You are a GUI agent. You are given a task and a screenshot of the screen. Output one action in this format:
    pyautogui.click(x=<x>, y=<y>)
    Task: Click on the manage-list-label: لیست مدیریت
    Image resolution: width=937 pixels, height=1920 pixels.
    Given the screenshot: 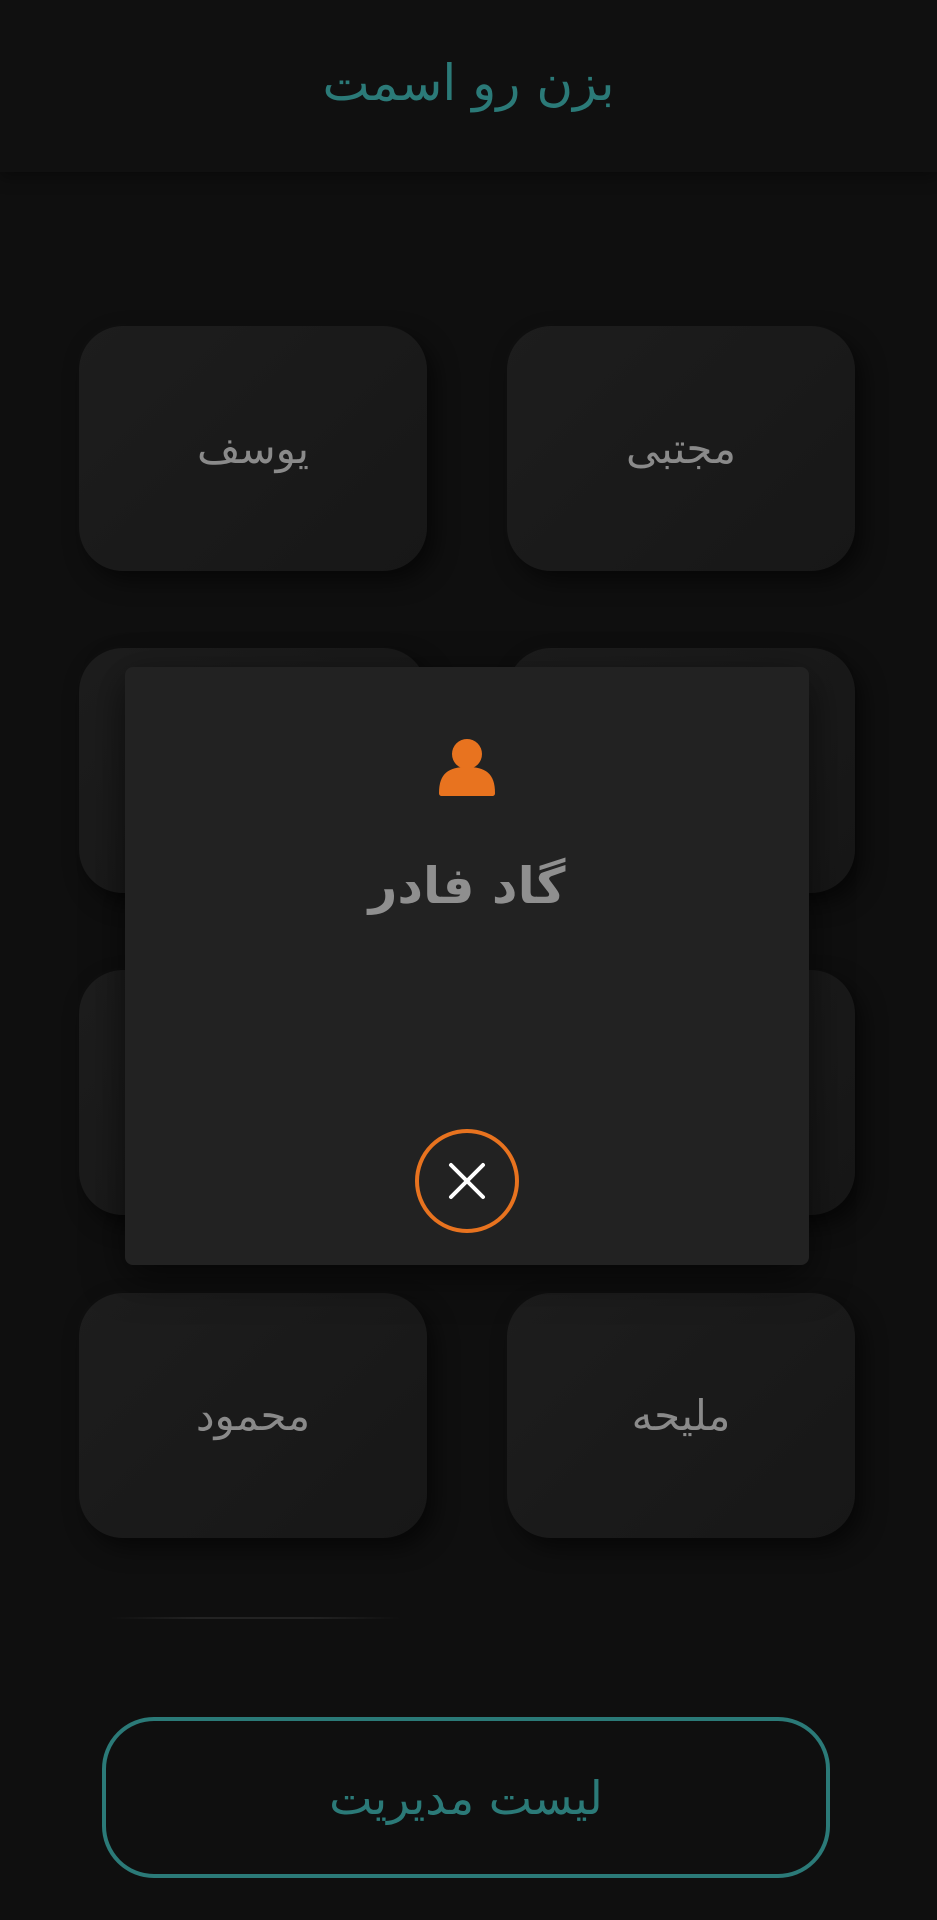 What is the action you would take?
    pyautogui.click(x=466, y=1797)
    